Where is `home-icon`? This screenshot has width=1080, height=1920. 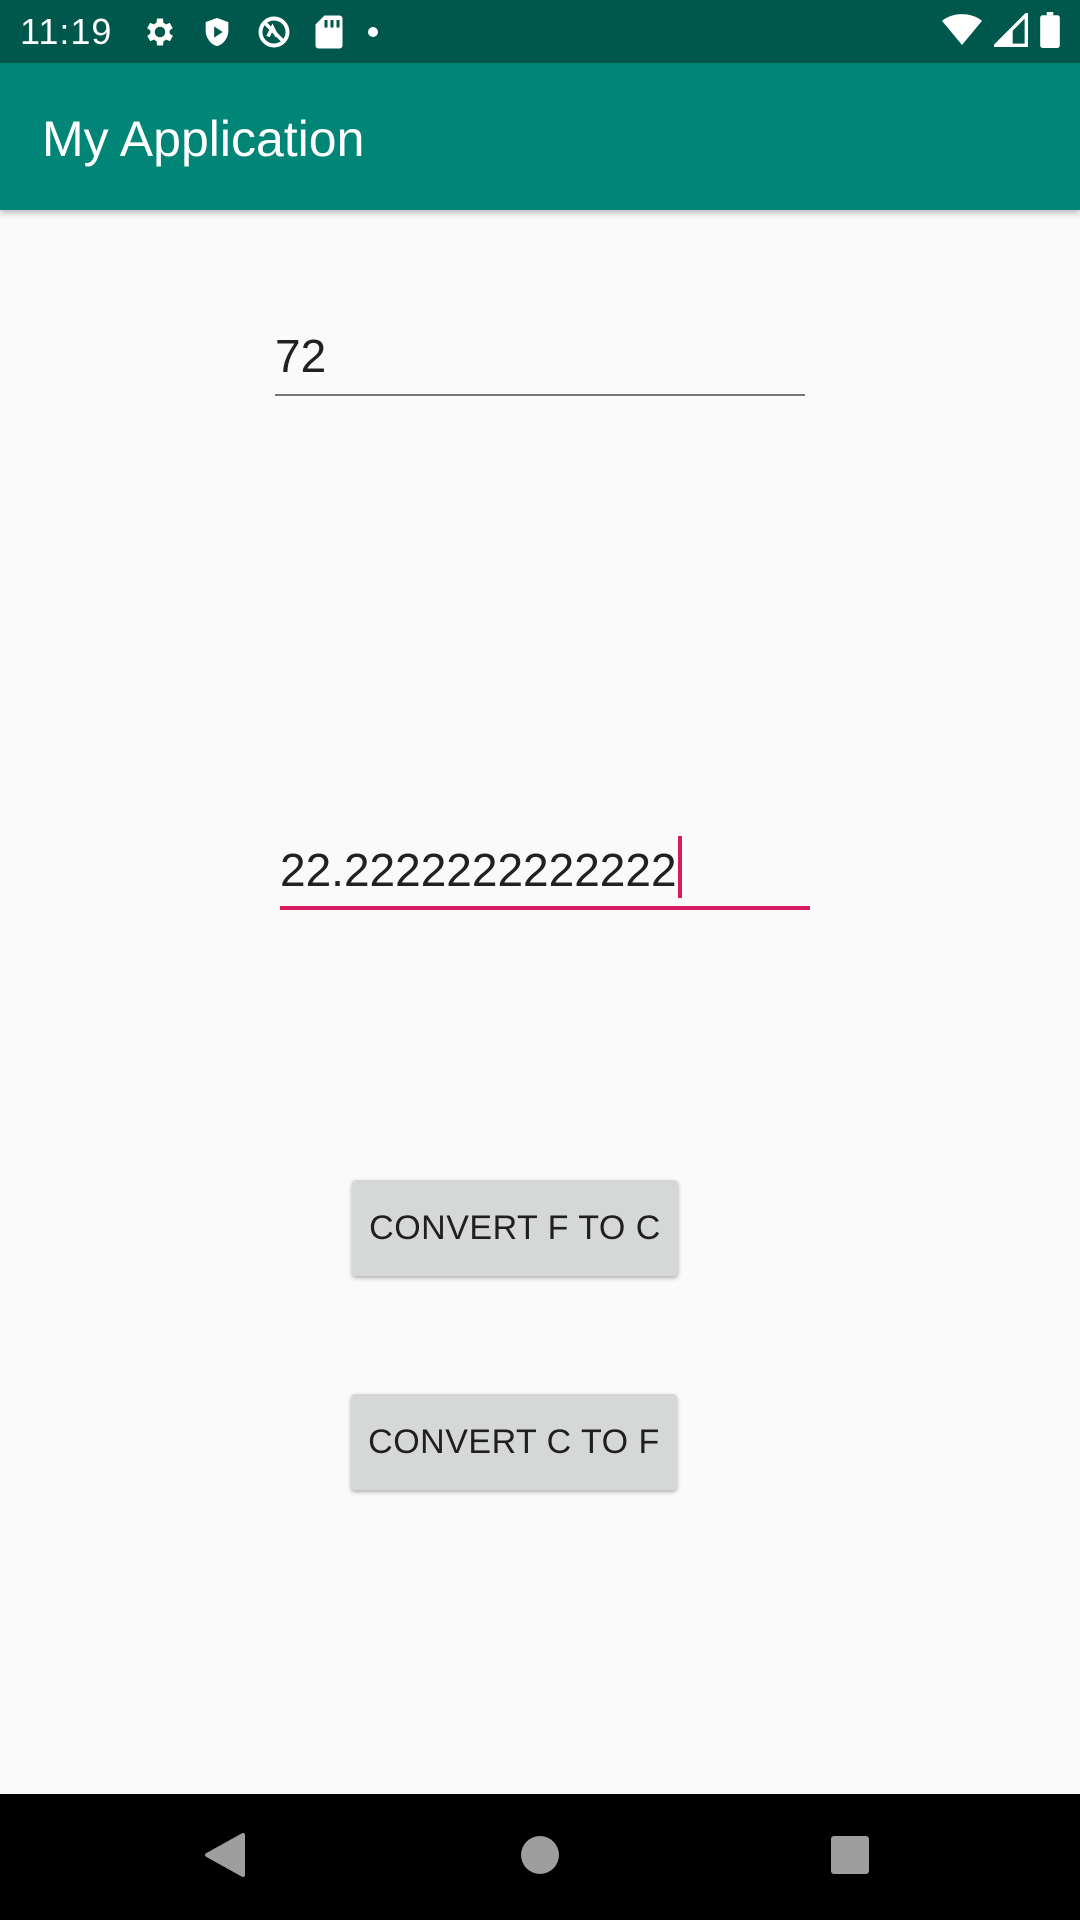
home-icon is located at coordinates (540, 1857).